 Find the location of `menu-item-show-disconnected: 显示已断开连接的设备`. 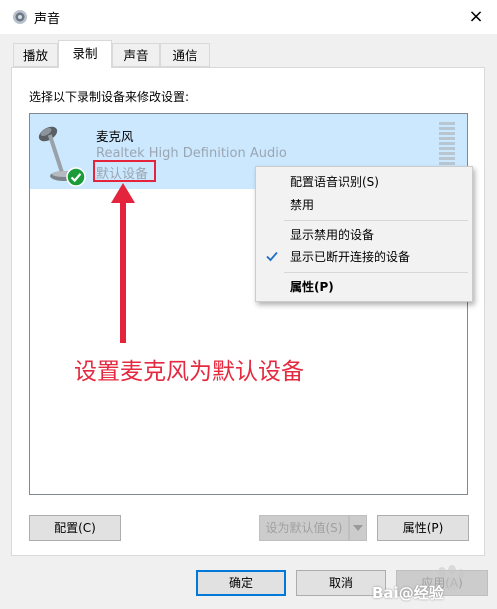

menu-item-show-disconnected: 显示已断开连接的设备 is located at coordinates (364, 257).